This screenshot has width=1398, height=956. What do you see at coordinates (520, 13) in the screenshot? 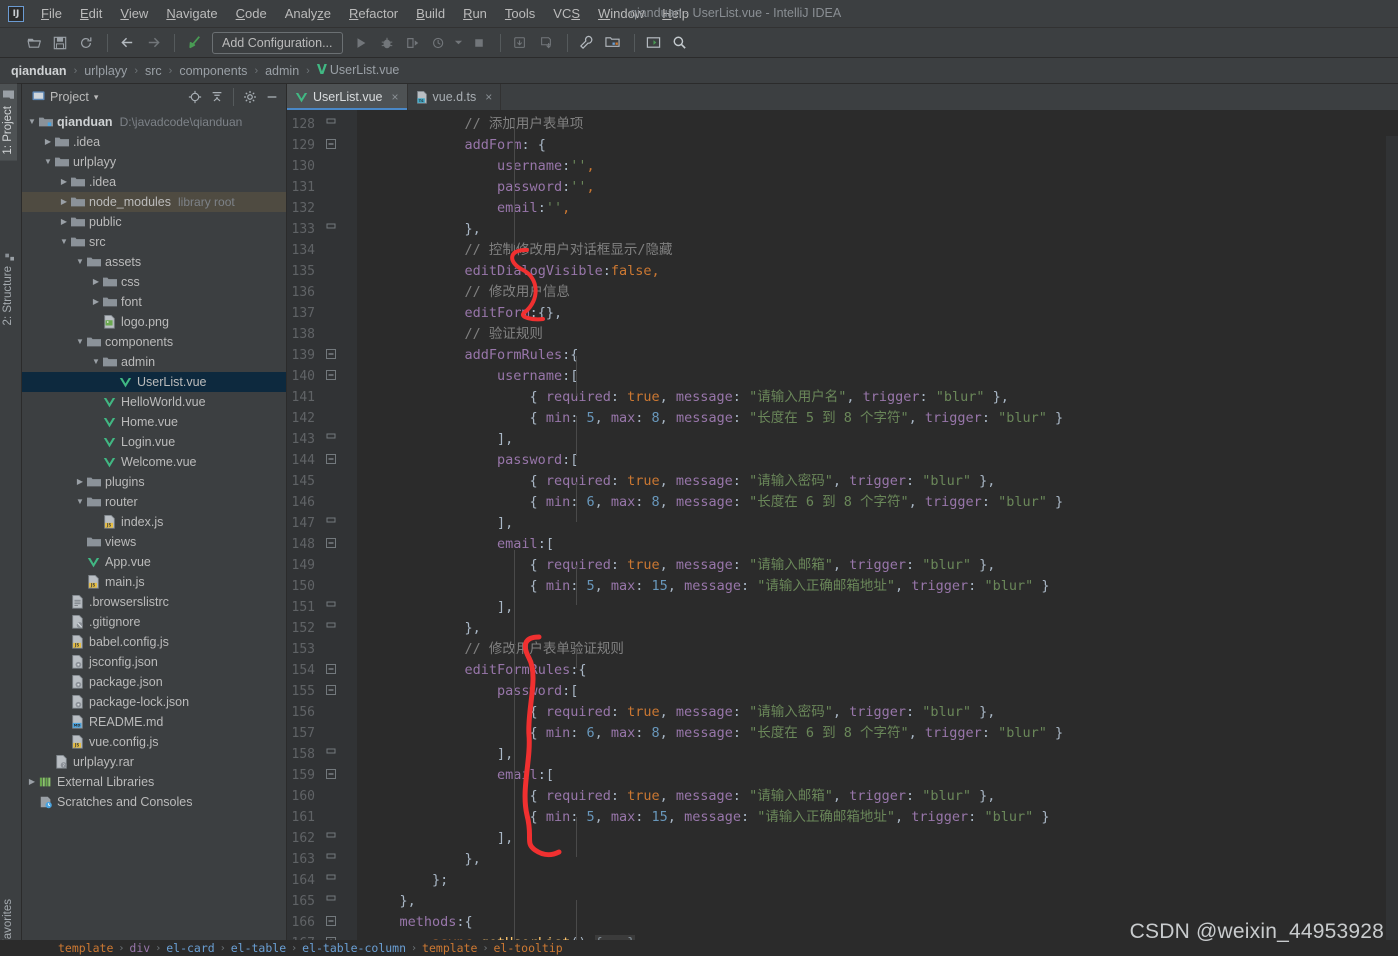
I see `menu-item-tools: Tools` at bounding box center [520, 13].